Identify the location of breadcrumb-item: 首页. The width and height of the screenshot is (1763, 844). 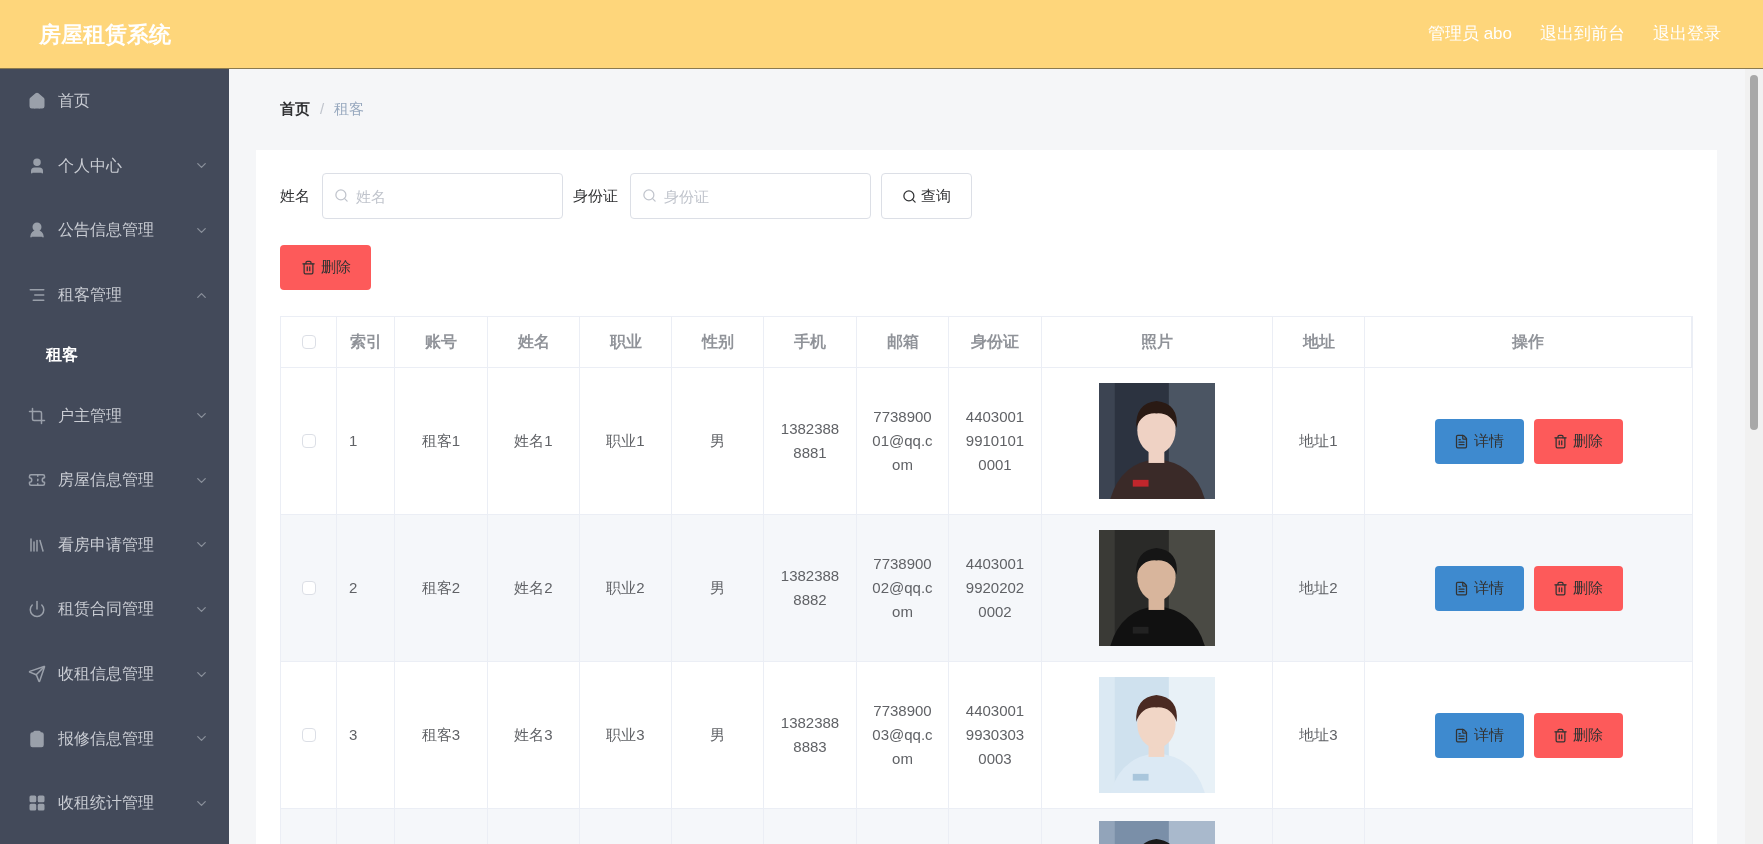
(295, 109).